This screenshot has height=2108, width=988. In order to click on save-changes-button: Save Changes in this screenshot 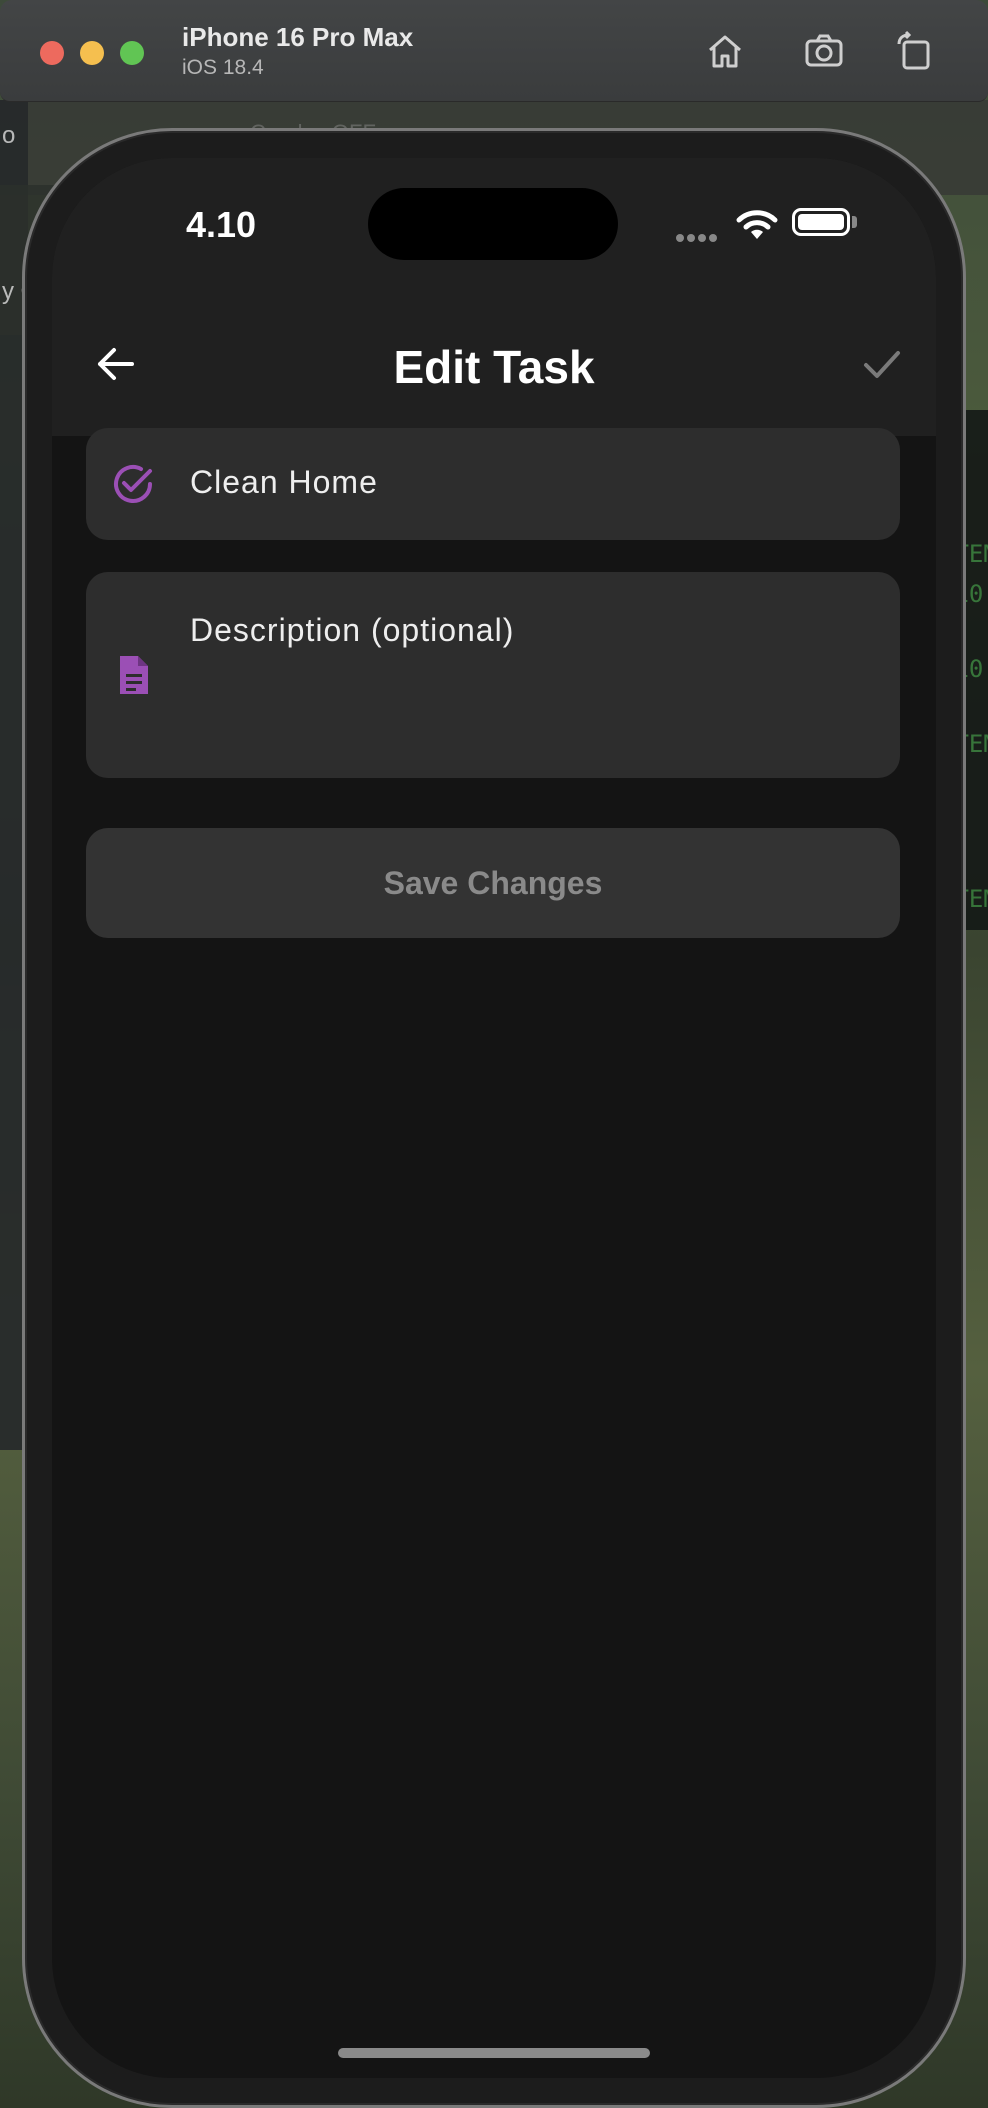, I will do `click(493, 883)`.